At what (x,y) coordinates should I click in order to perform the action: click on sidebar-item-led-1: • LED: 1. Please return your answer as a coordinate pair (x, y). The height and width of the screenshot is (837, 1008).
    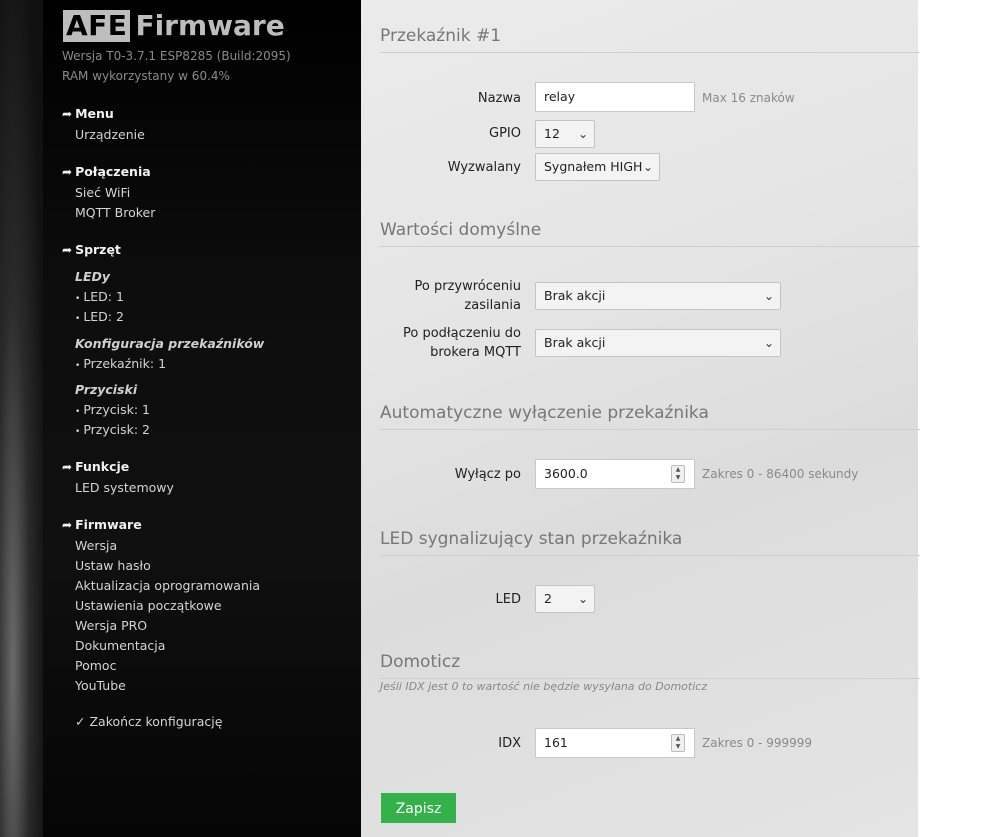
    Looking at the image, I should click on (99, 296).